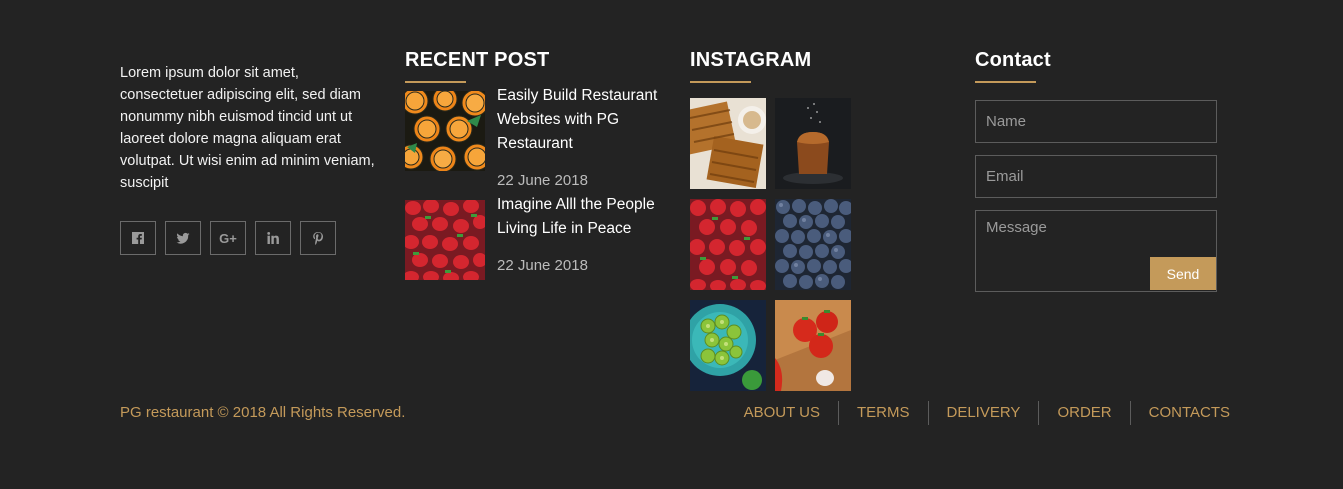 This screenshot has height=489, width=1343. I want to click on red-tomatoes-image, so click(813, 345).